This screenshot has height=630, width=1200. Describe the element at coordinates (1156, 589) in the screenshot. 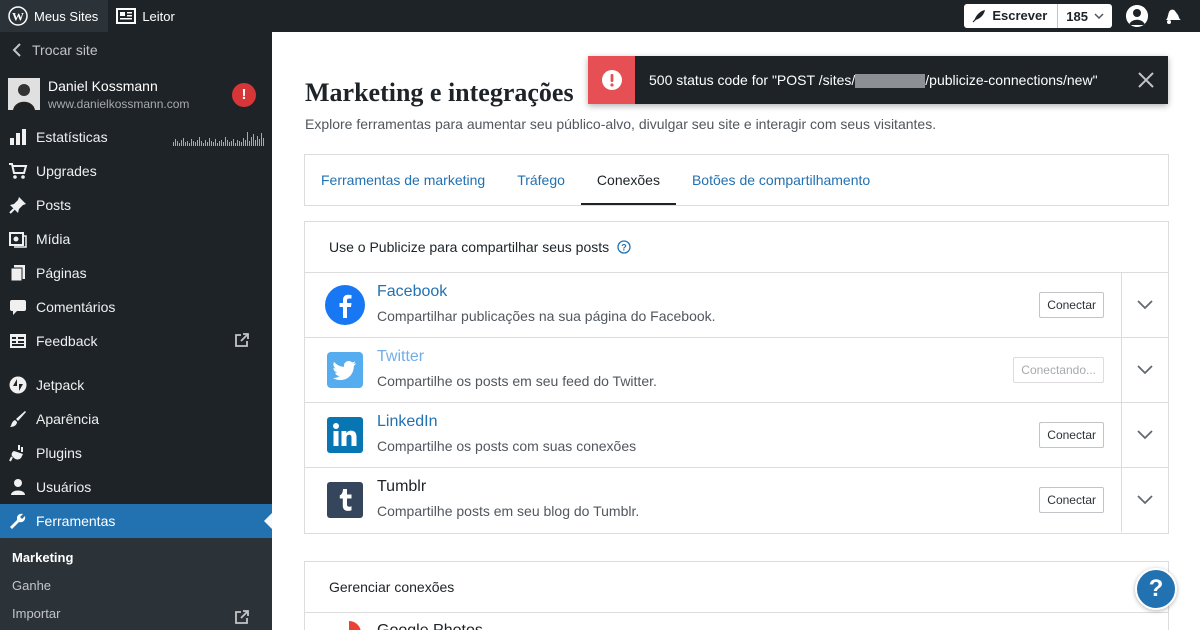

I see `help-button: ?` at that location.